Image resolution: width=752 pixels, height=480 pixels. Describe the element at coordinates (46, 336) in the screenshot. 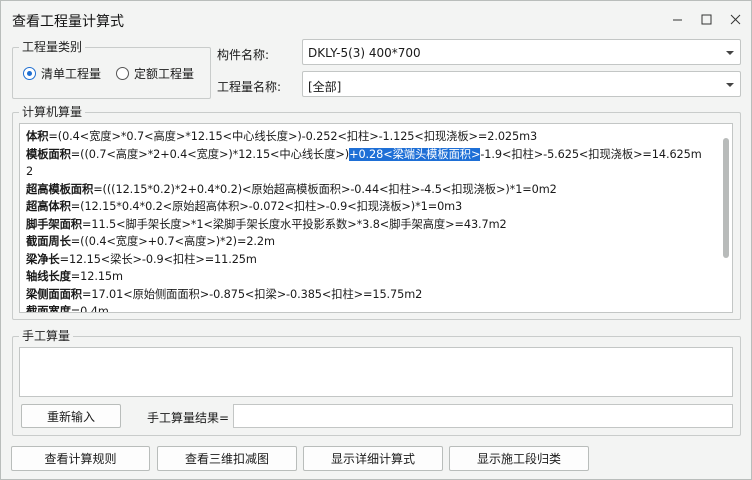

I see `manual-calc-legend: 手工算量` at that location.